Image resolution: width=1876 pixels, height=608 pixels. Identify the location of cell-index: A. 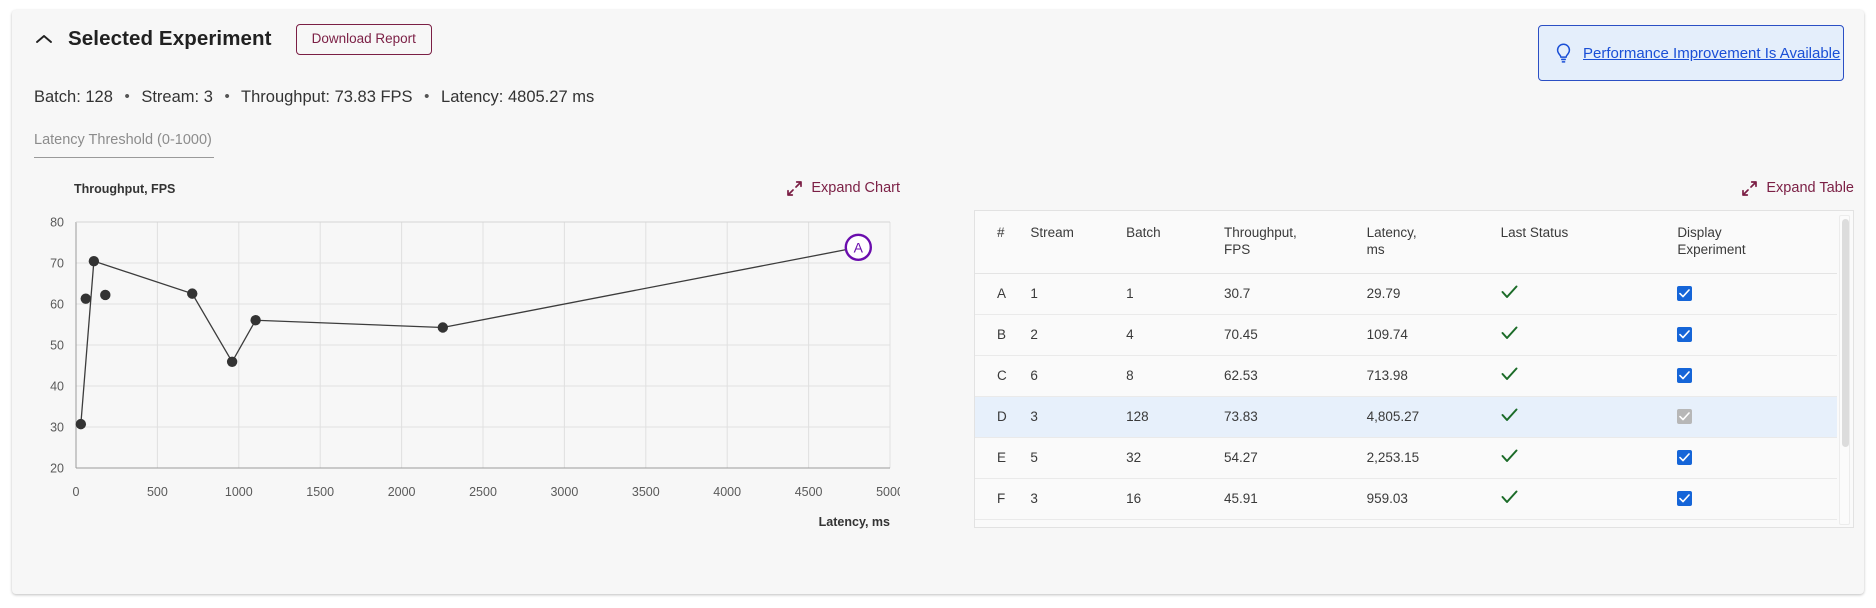
(1003, 294).